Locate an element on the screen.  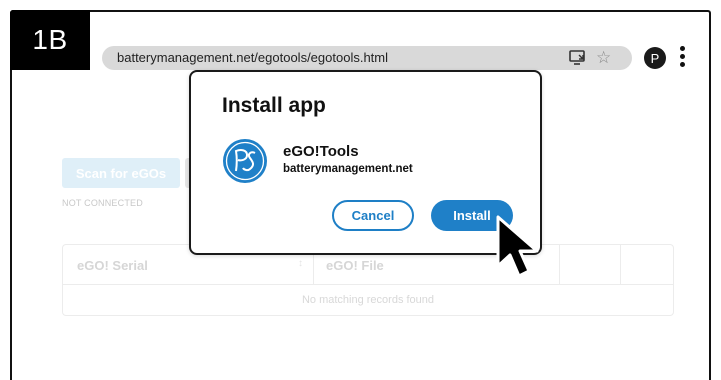
avatar: P is located at coordinates (655, 58).